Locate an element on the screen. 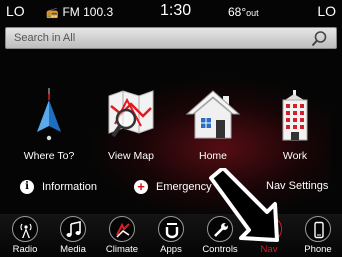 This screenshot has width=342, height=257. radio-icon: 📻 is located at coordinates (52, 13).